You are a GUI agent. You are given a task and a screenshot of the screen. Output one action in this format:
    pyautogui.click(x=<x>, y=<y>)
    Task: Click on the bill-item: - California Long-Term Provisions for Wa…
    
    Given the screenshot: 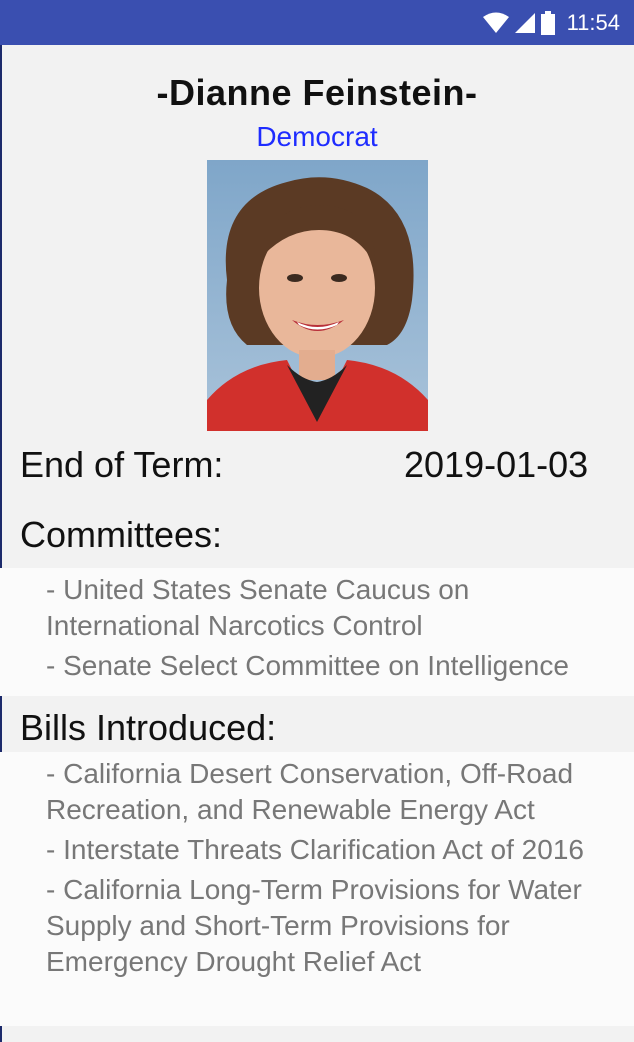 What is the action you would take?
    pyautogui.click(x=314, y=925)
    